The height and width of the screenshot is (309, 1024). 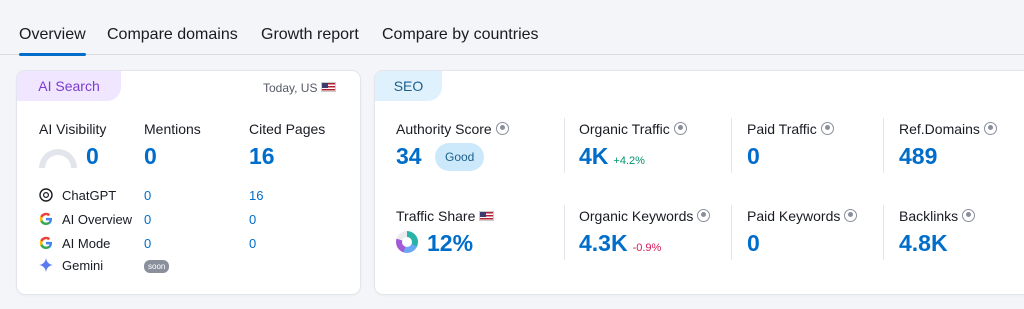 What do you see at coordinates (89, 195) in the screenshot?
I see `row-chatgpt-label: ChatGPT` at bounding box center [89, 195].